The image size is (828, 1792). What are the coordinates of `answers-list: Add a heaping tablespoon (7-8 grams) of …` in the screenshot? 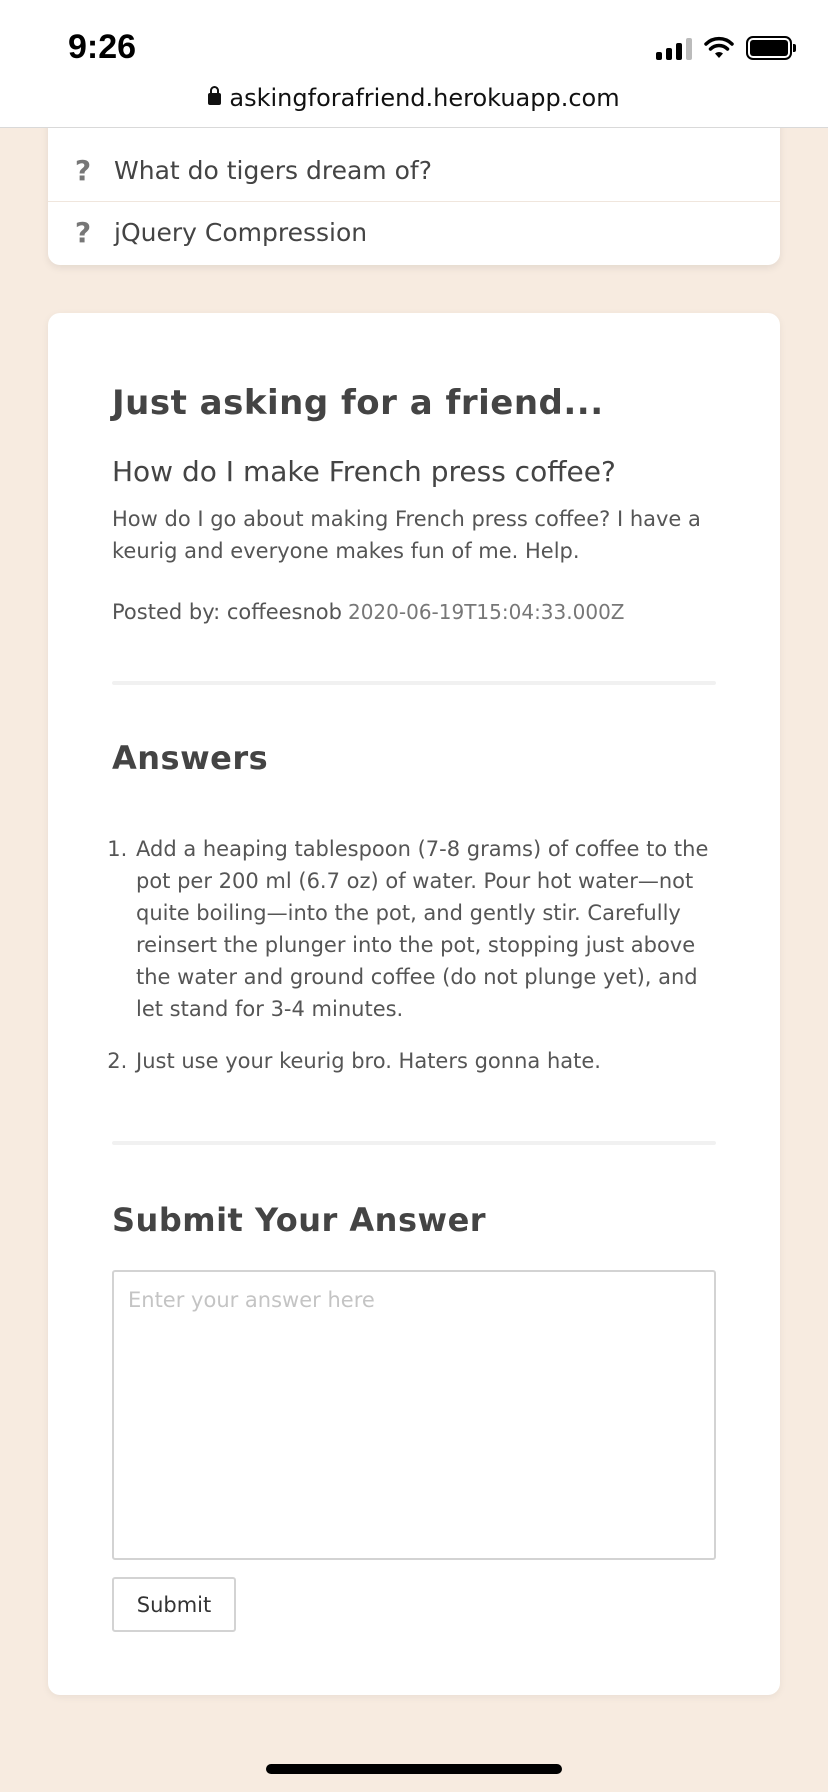 It's located at (414, 965).